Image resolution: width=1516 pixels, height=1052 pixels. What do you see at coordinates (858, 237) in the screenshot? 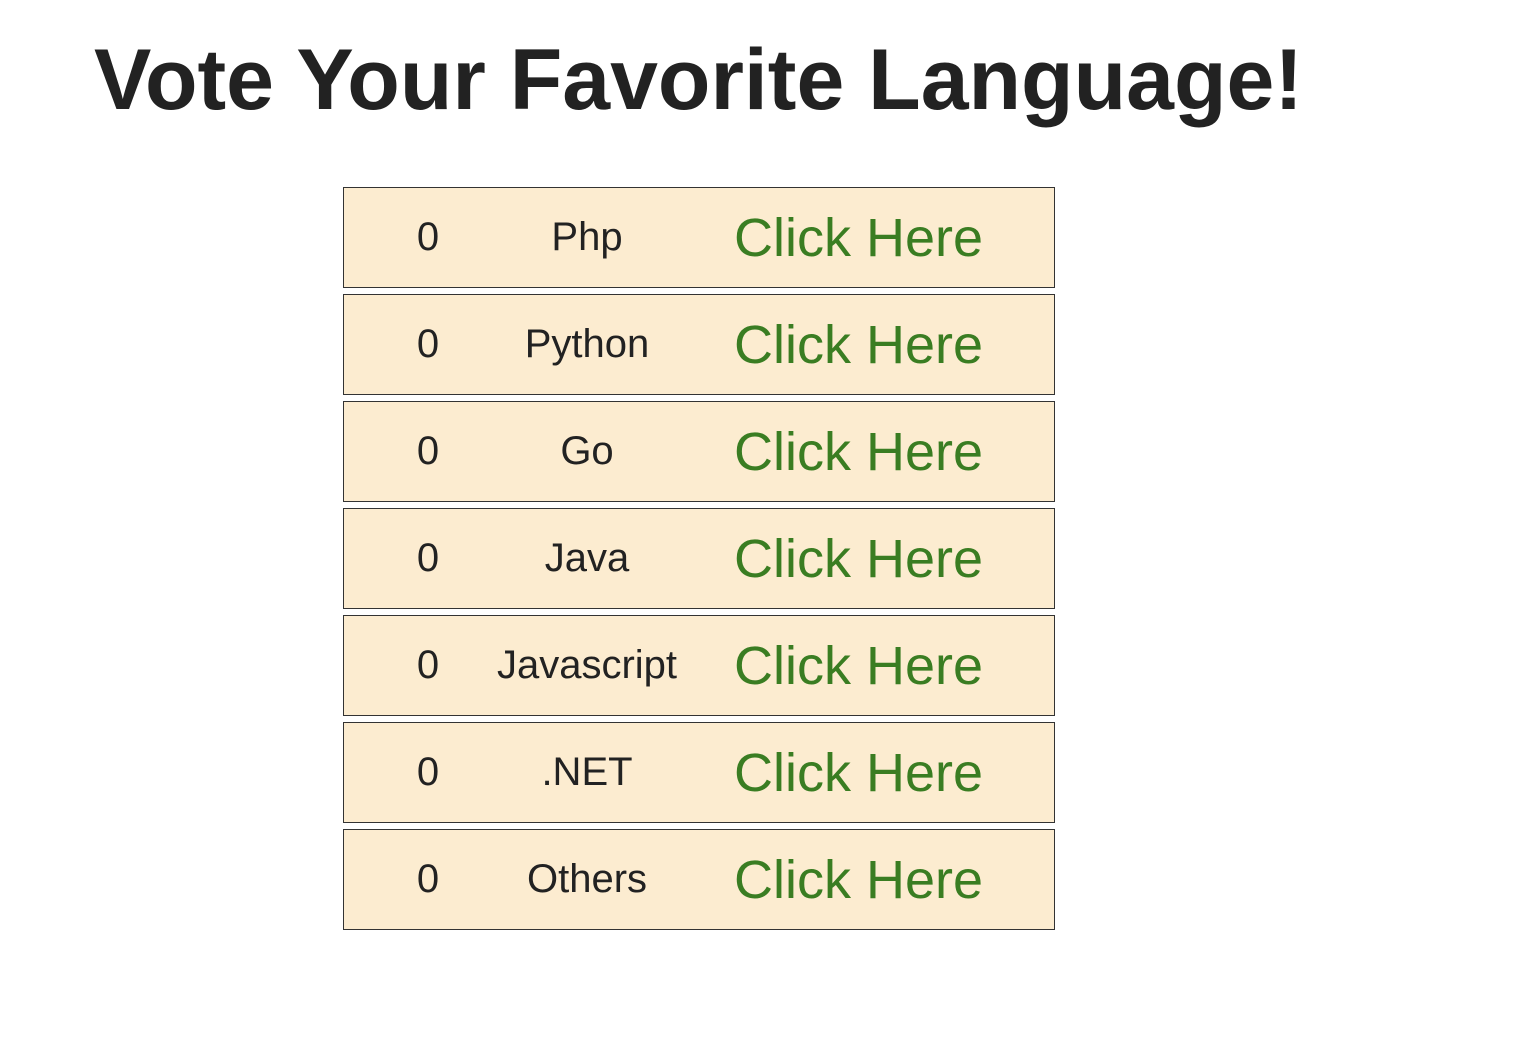
I see `vote-link-php: Click Here` at bounding box center [858, 237].